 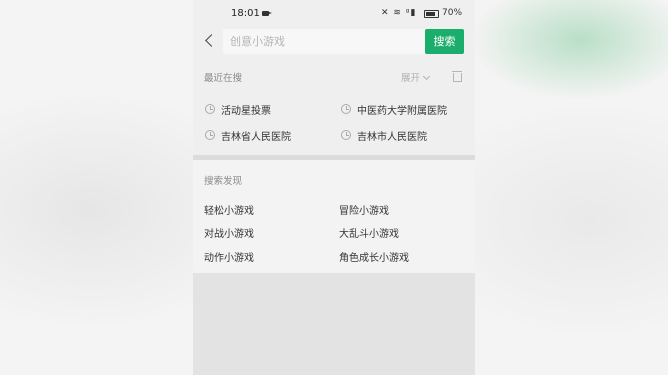 I want to click on discover-item: 大乱斗小游戏, so click(x=369, y=232).